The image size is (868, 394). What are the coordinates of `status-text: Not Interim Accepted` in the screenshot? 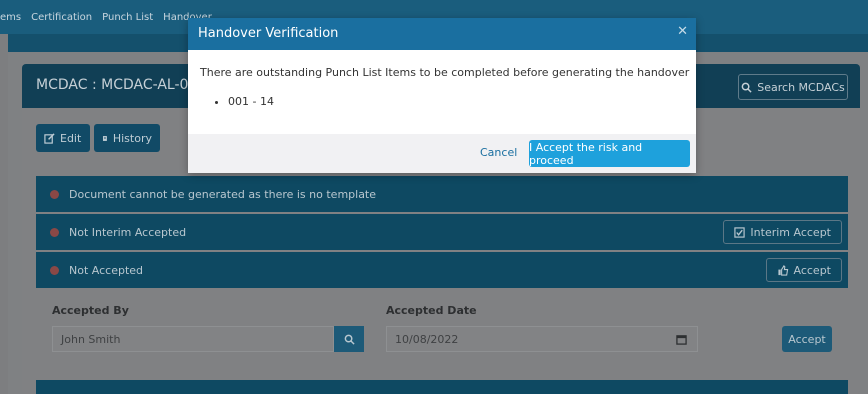 It's located at (128, 232).